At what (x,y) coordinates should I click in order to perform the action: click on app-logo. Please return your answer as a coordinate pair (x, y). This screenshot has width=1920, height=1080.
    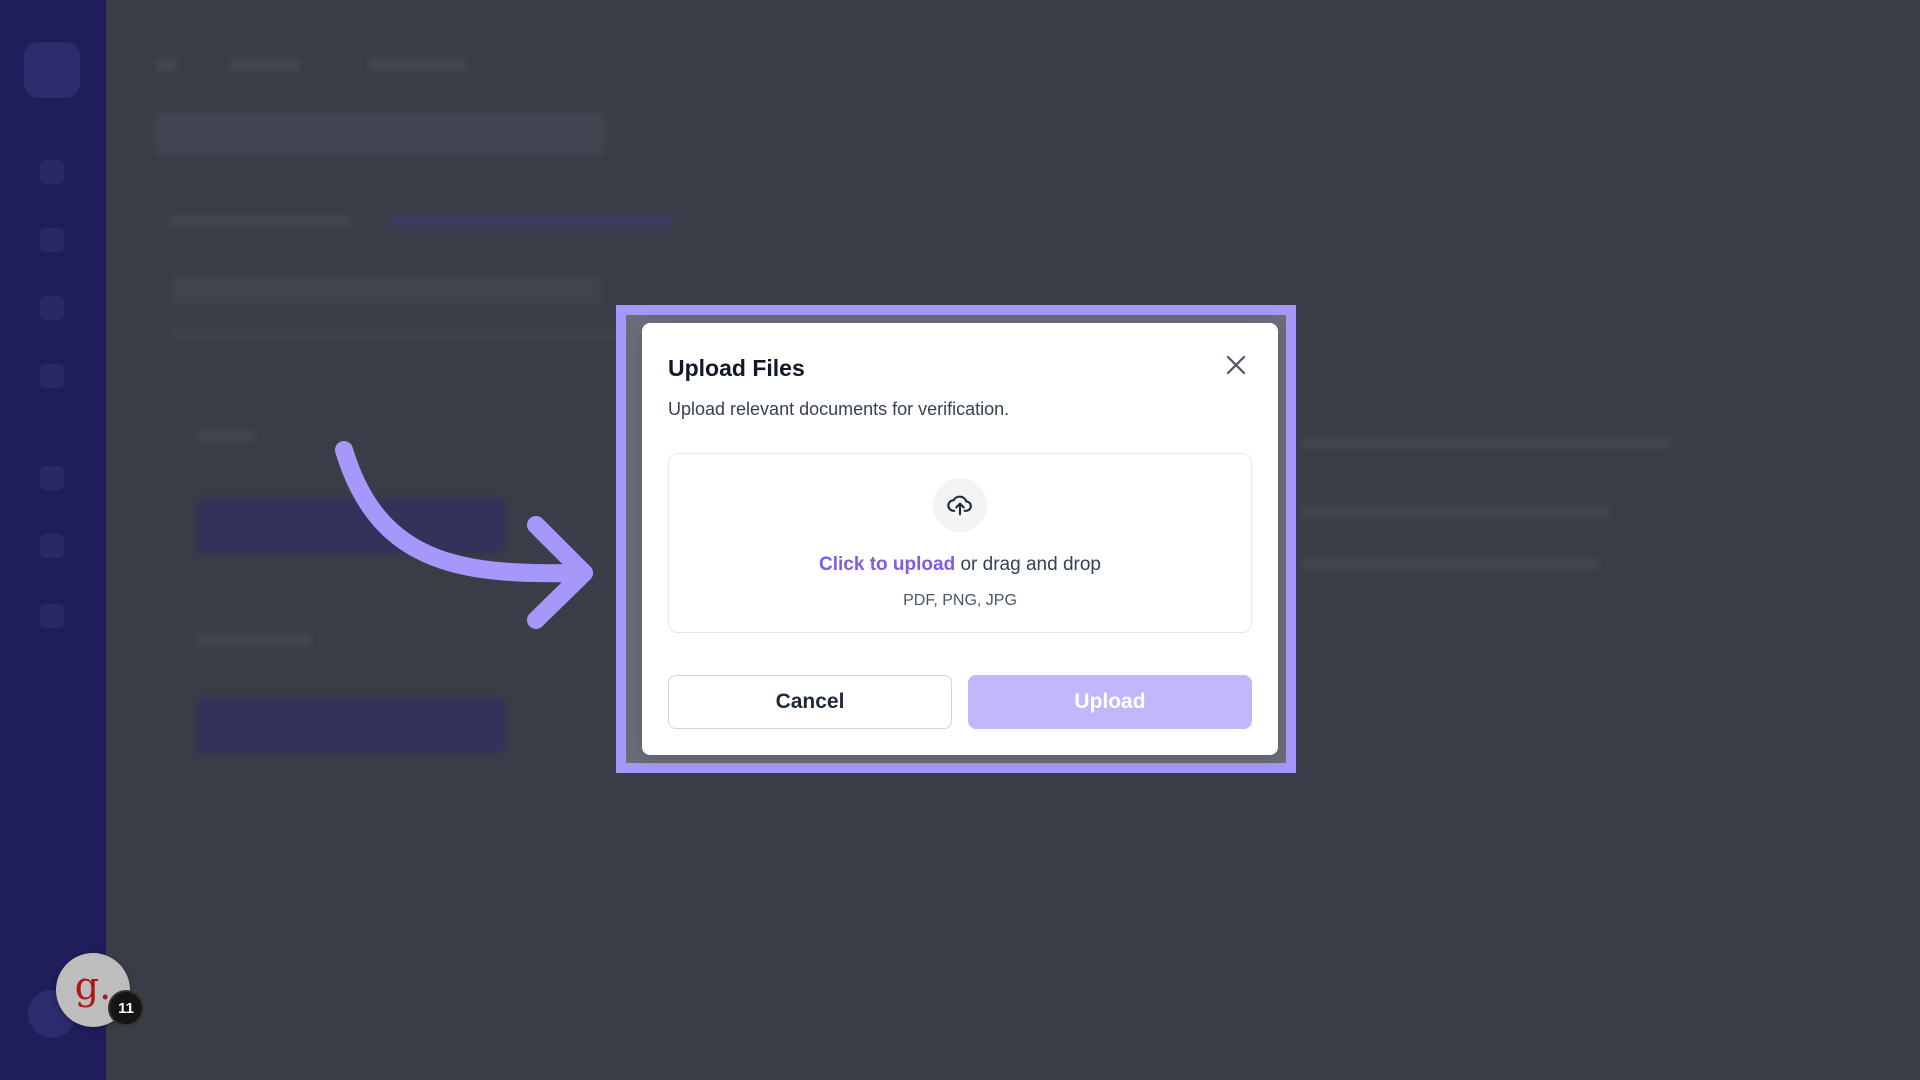
    Looking at the image, I should click on (52, 70).